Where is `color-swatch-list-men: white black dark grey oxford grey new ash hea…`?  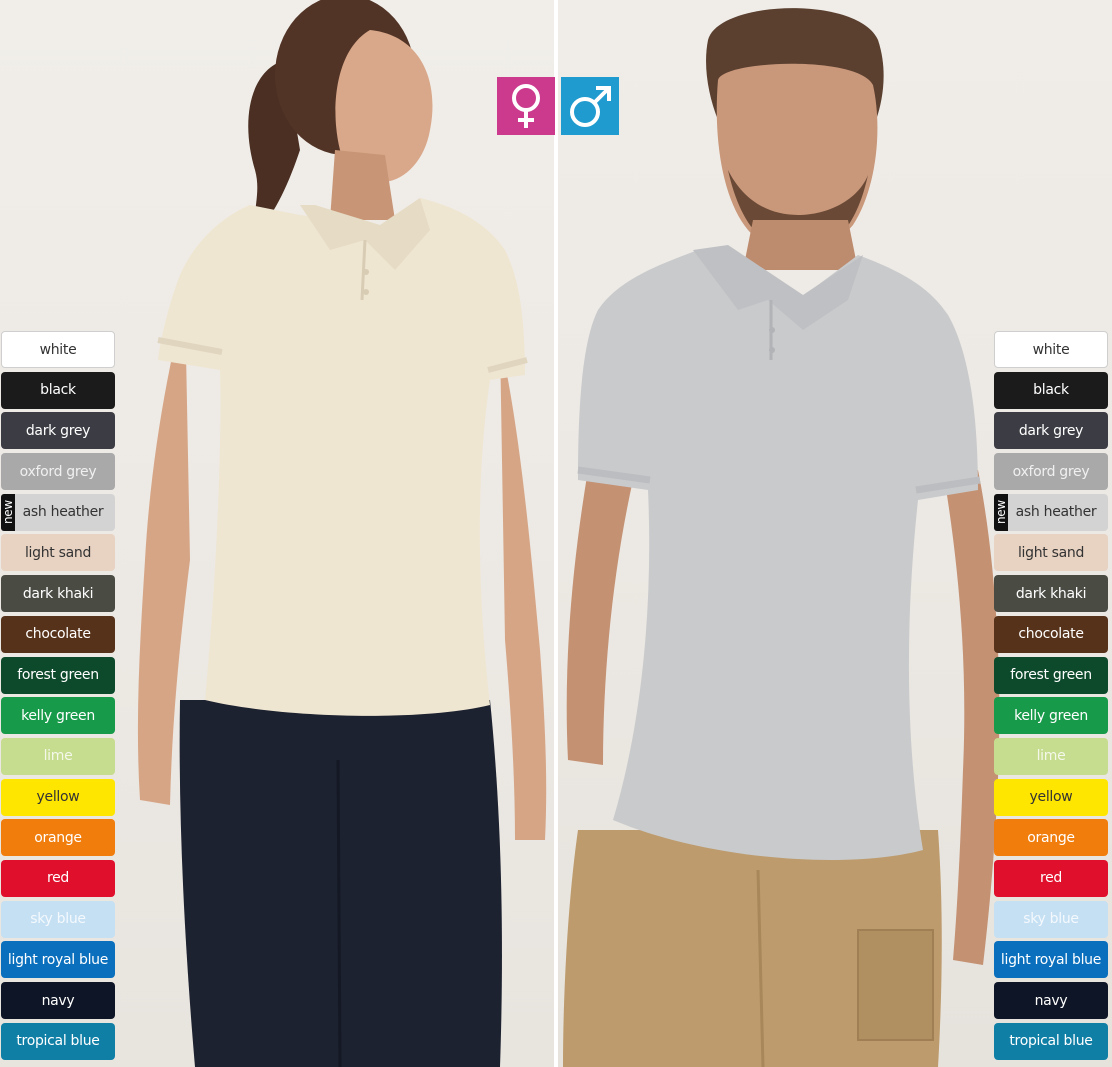
color-swatch-list-men: white black dark grey oxford grey new ash hea… is located at coordinates (1051, 697).